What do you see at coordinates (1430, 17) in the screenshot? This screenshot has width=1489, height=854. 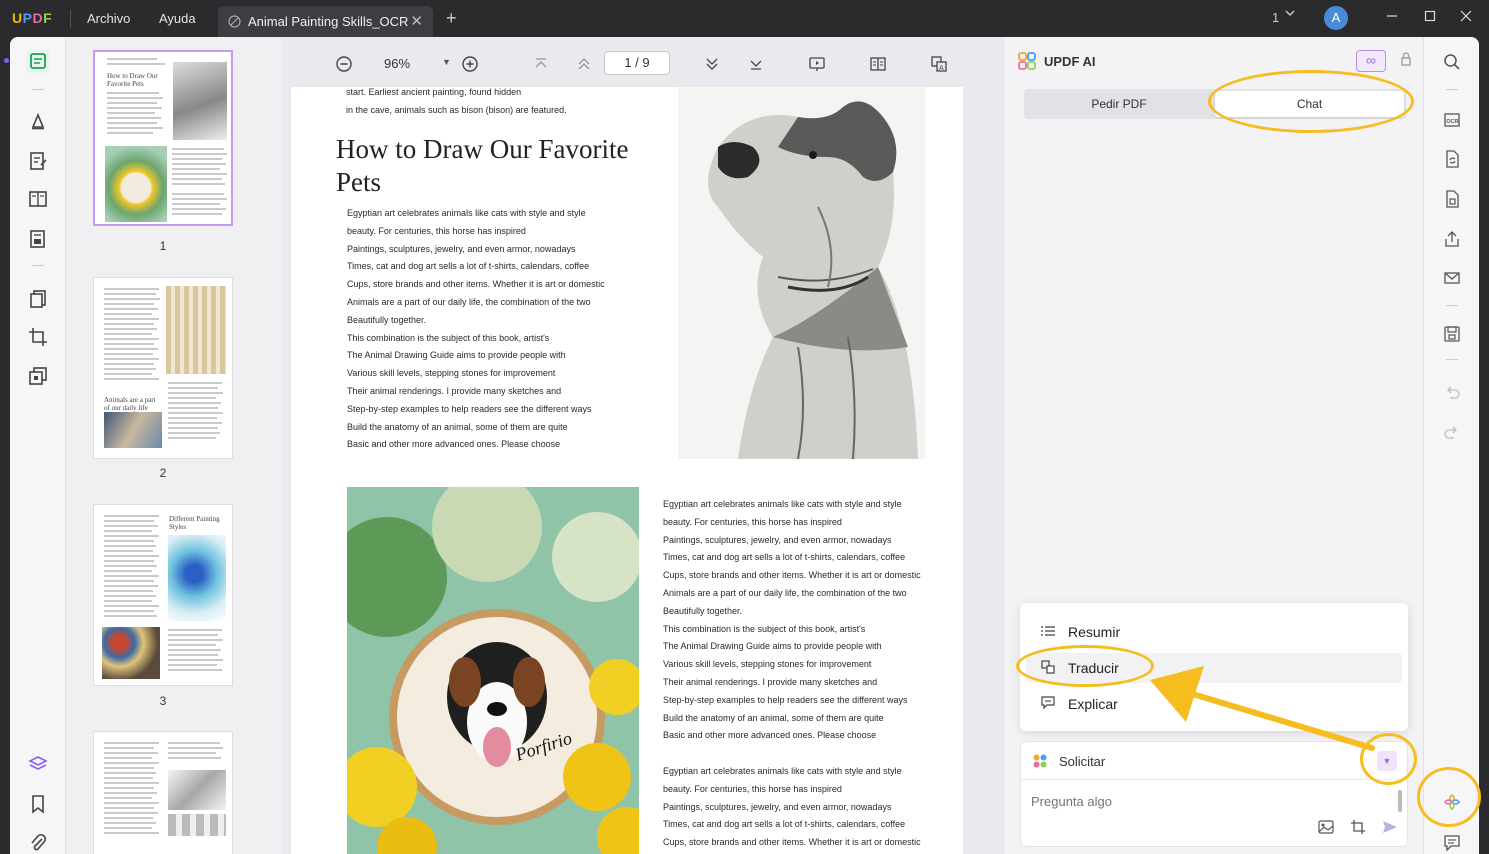 I see `maximize-icon` at bounding box center [1430, 17].